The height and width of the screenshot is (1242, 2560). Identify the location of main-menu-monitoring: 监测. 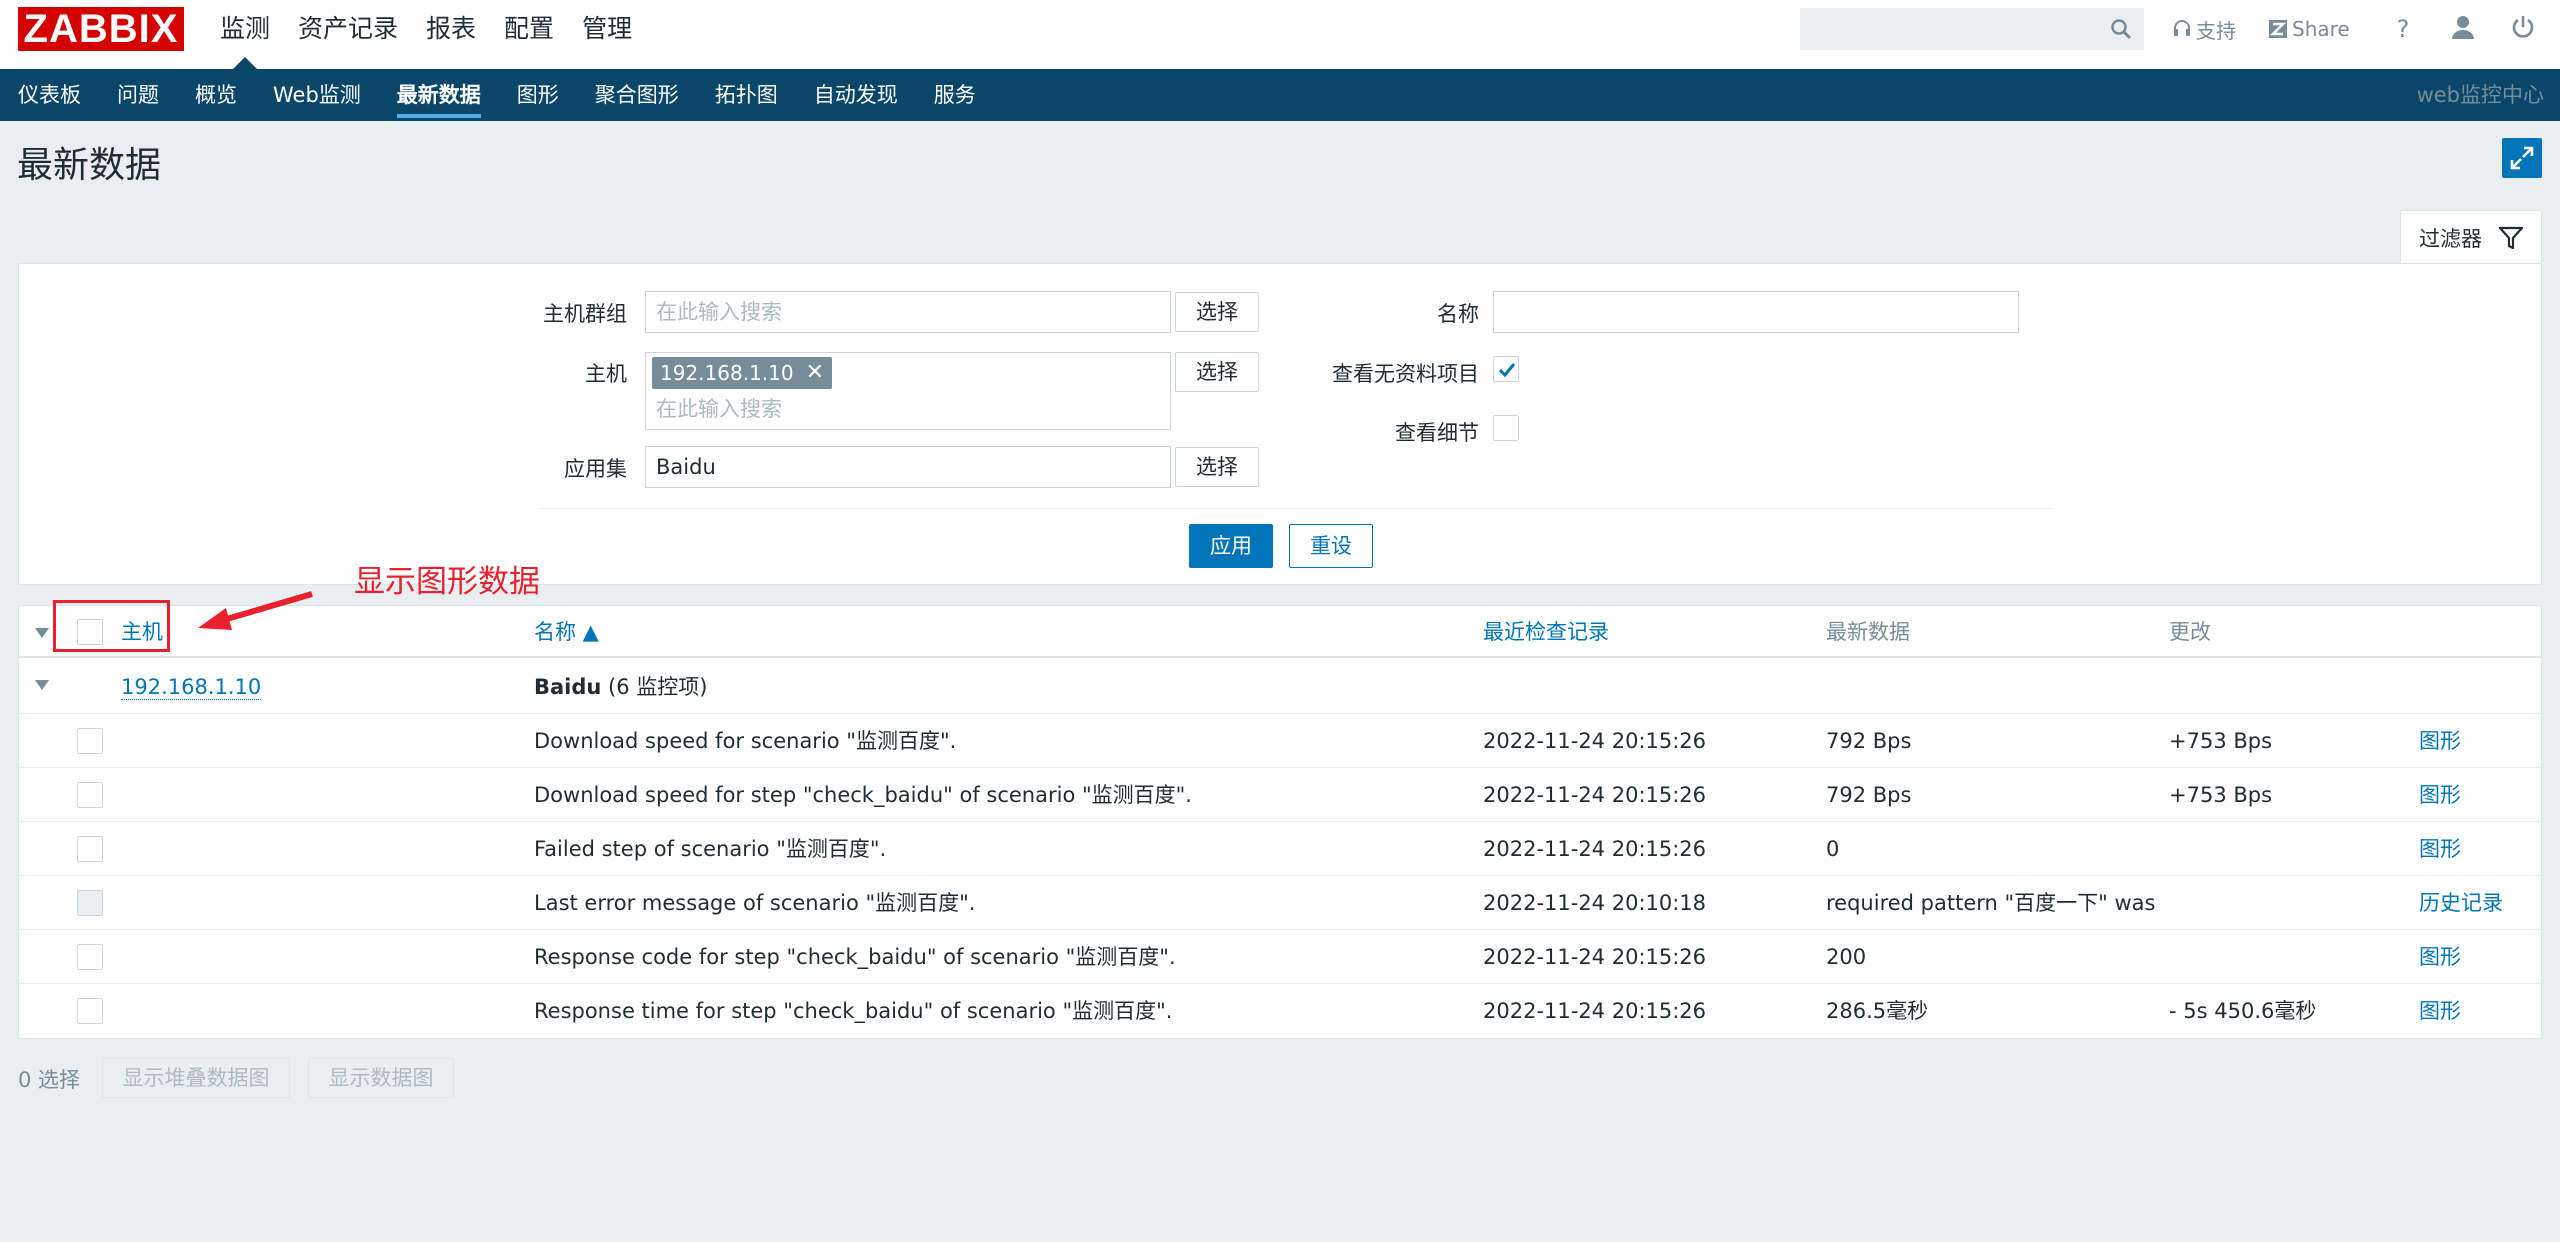
(245, 34).